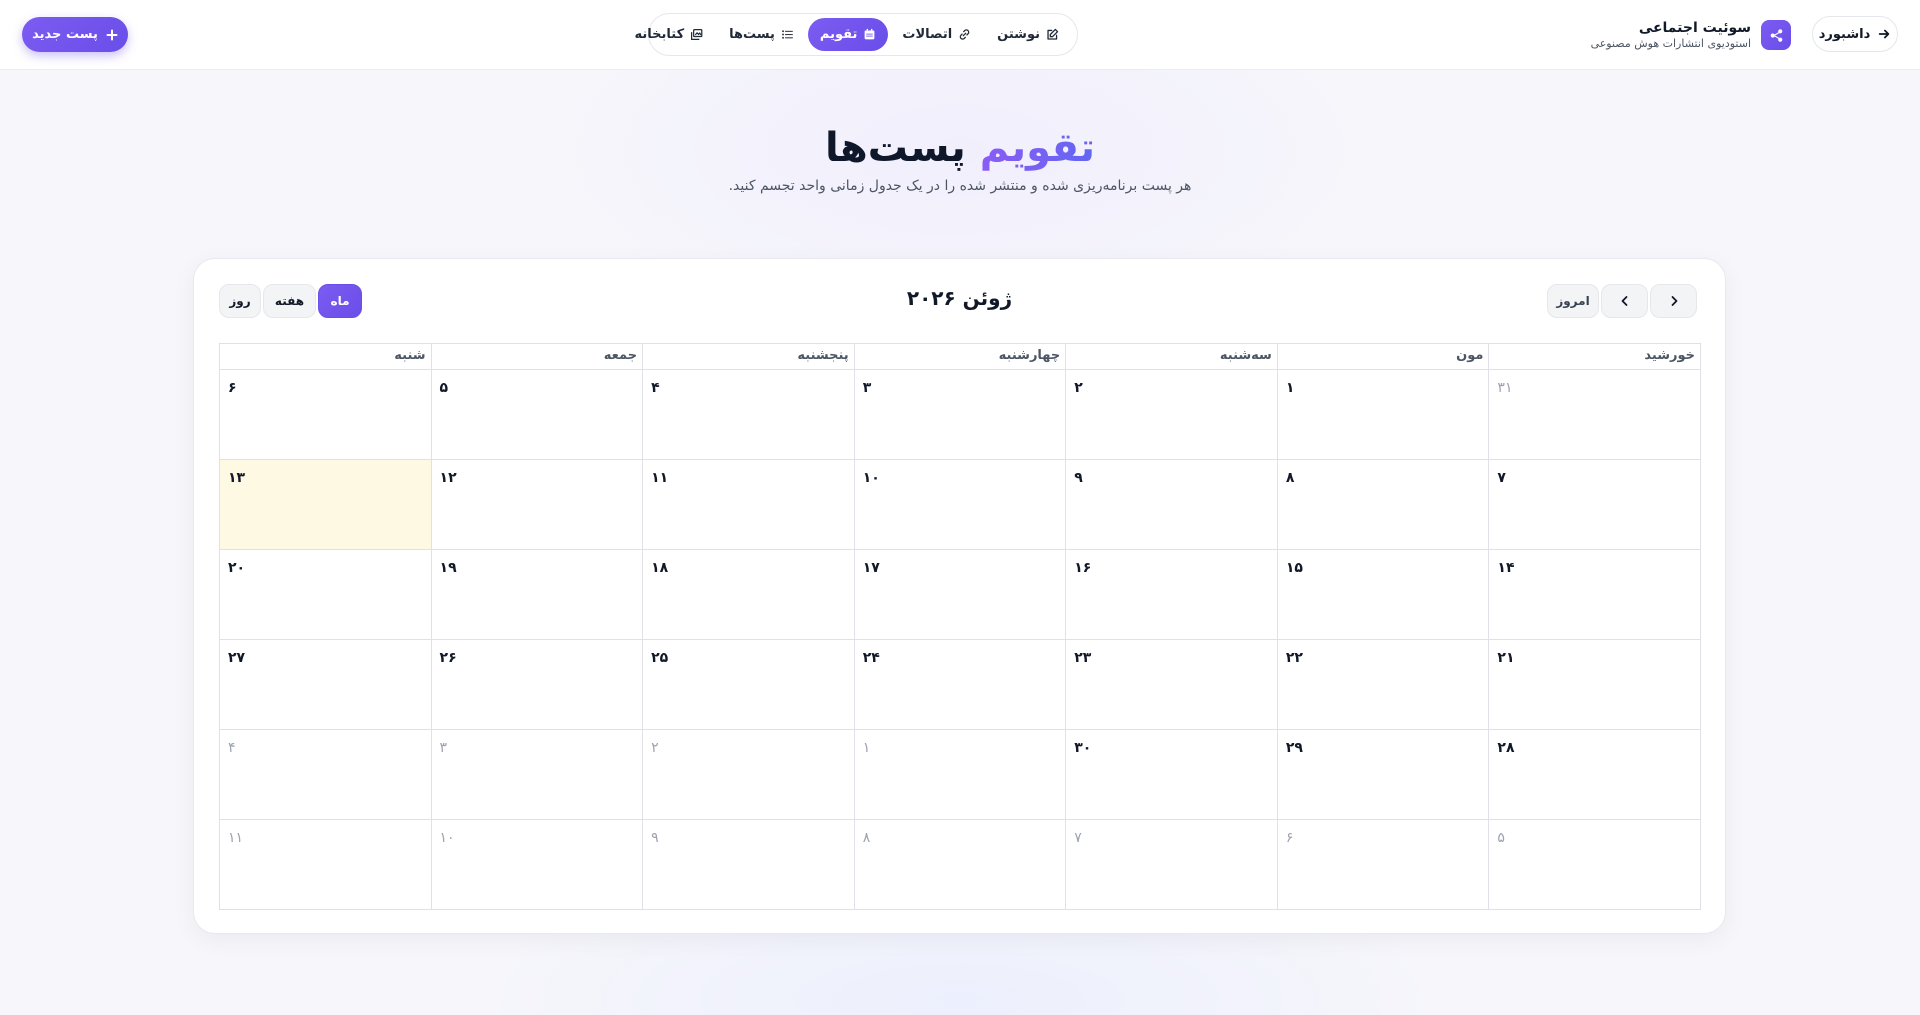 This screenshot has width=1920, height=1015. Describe the element at coordinates (1383, 595) in the screenshot. I see `day-cell: ۱۵` at that location.